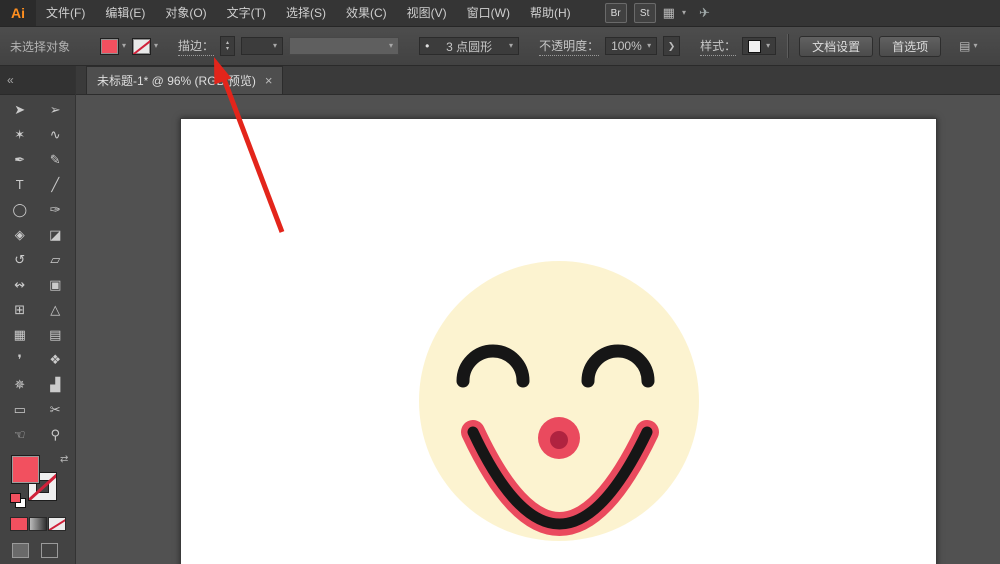  What do you see at coordinates (56, 259) in the screenshot?
I see `scale-tool: ▱` at bounding box center [56, 259].